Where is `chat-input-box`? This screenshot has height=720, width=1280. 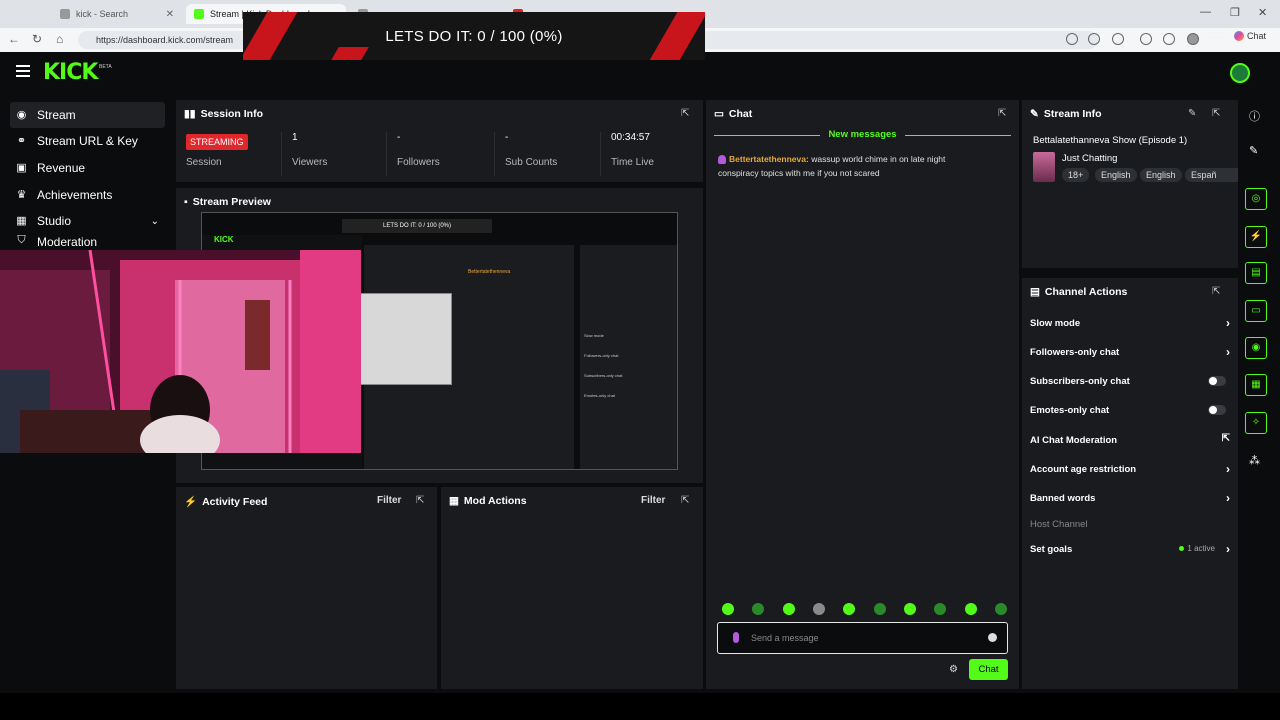 chat-input-box is located at coordinates (862, 638).